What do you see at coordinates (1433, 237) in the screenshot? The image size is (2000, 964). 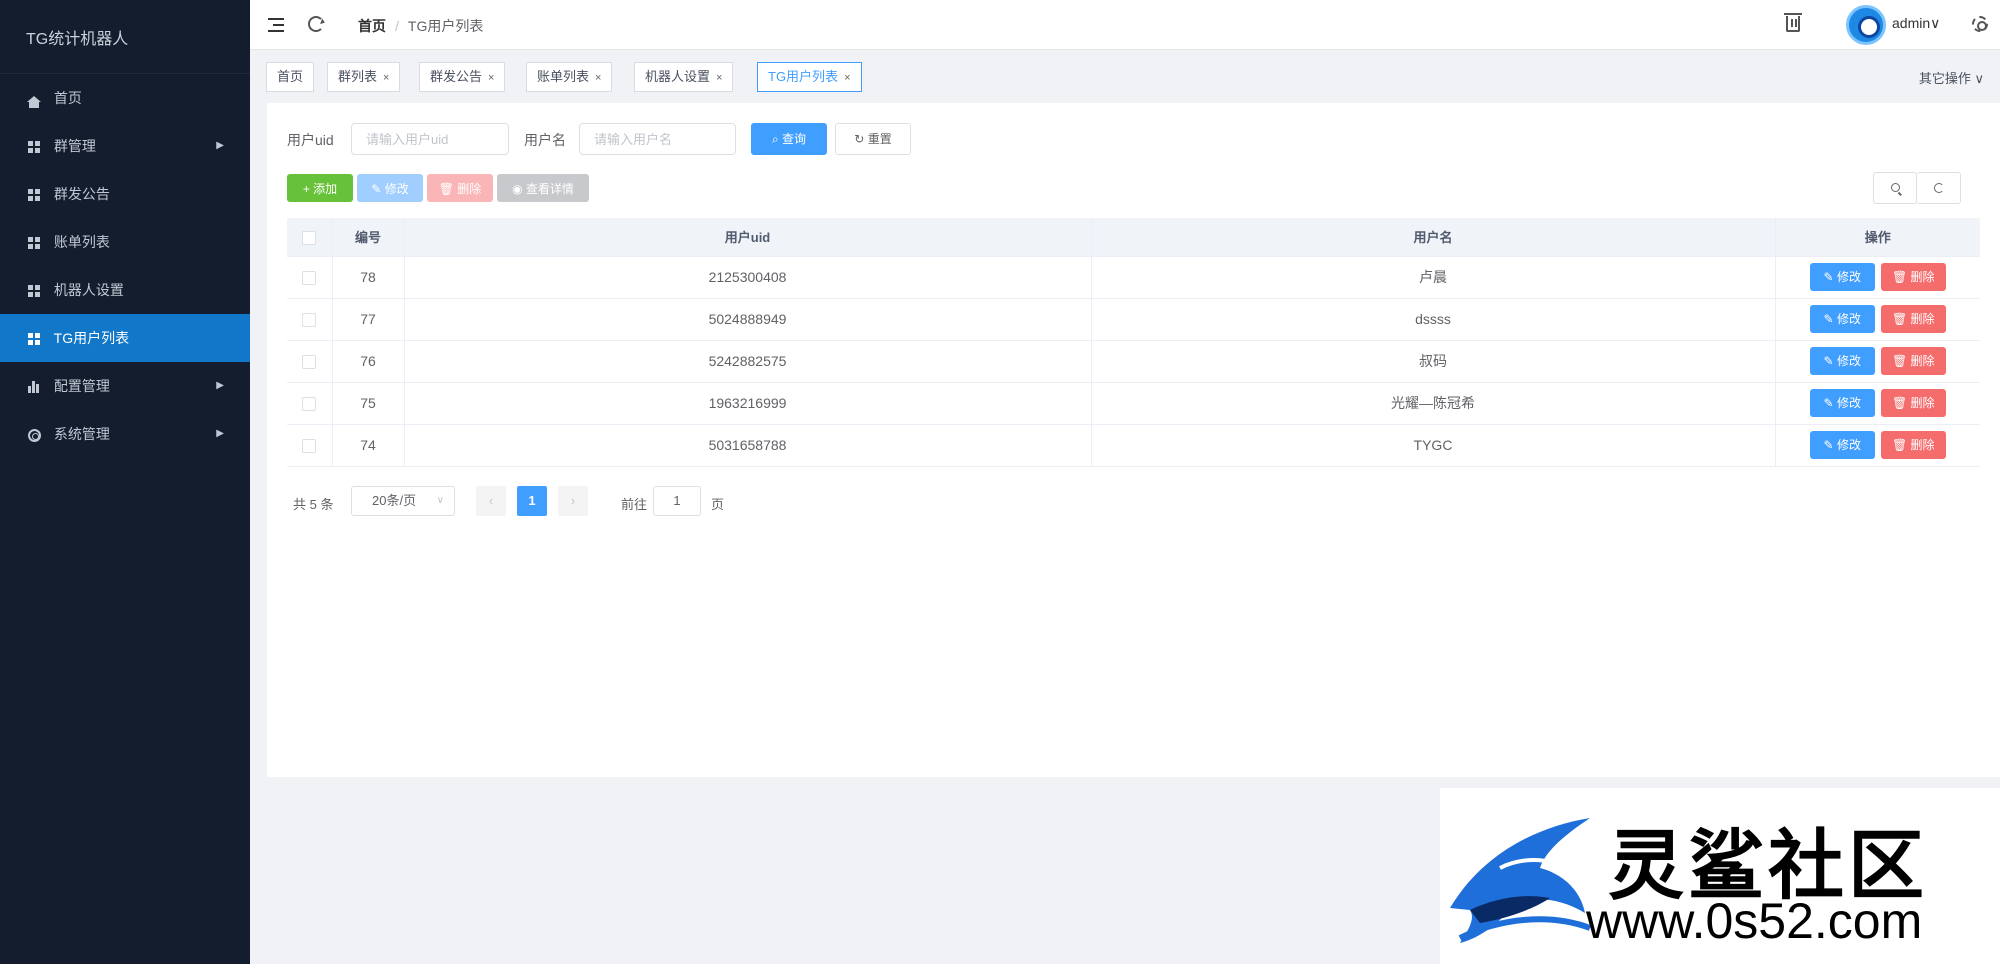 I see `column-header-username: 用户名` at bounding box center [1433, 237].